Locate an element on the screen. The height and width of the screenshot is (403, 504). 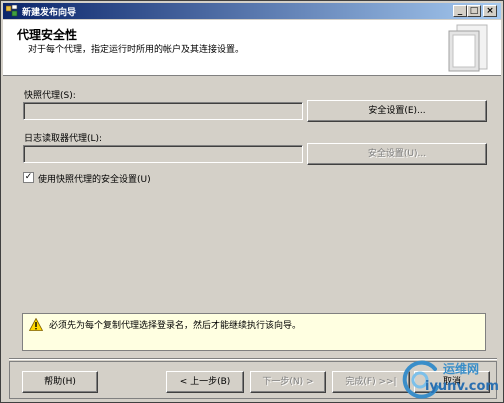
window-title: 新建发布向导 is located at coordinates (49, 13).